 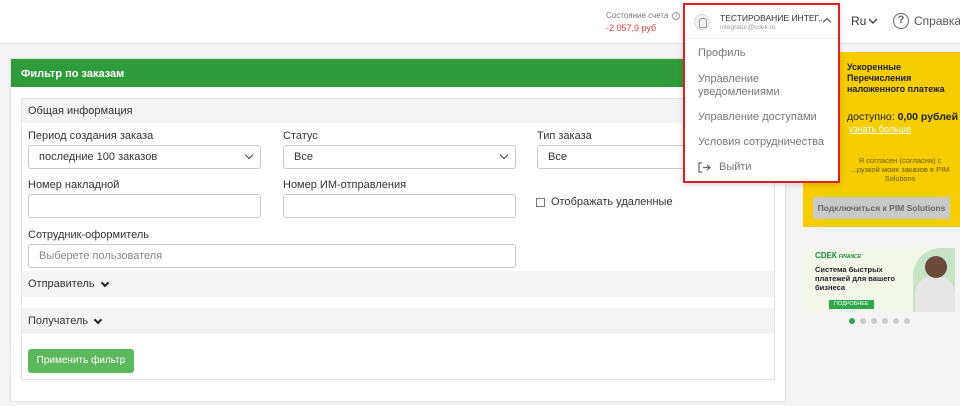 I want to click on user-menu-header: ТЕСТИРОВАНИЕ ИНТЕГ... integrator@cdek.ru, so click(x=761, y=22).